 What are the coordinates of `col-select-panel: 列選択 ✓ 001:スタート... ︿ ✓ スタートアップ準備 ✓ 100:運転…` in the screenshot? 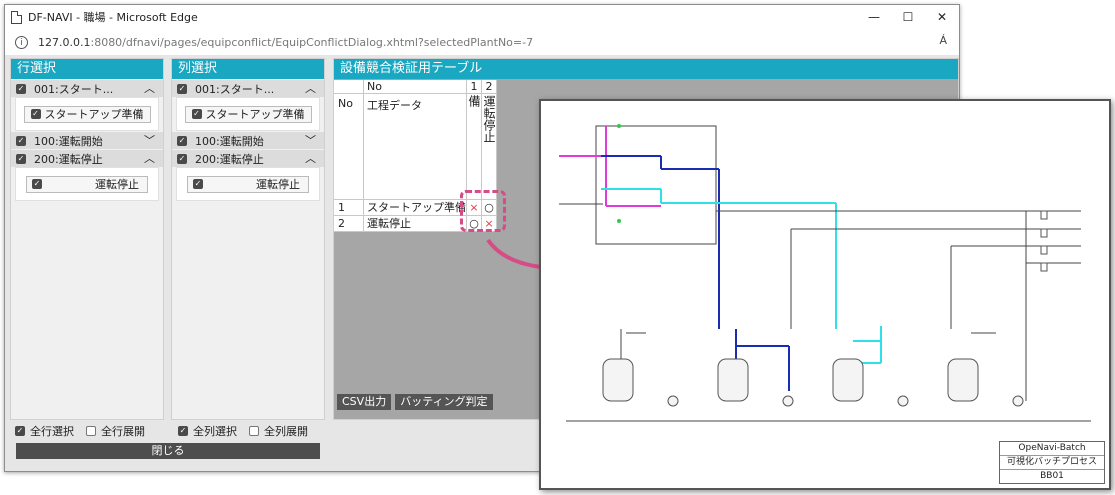 It's located at (248, 239).